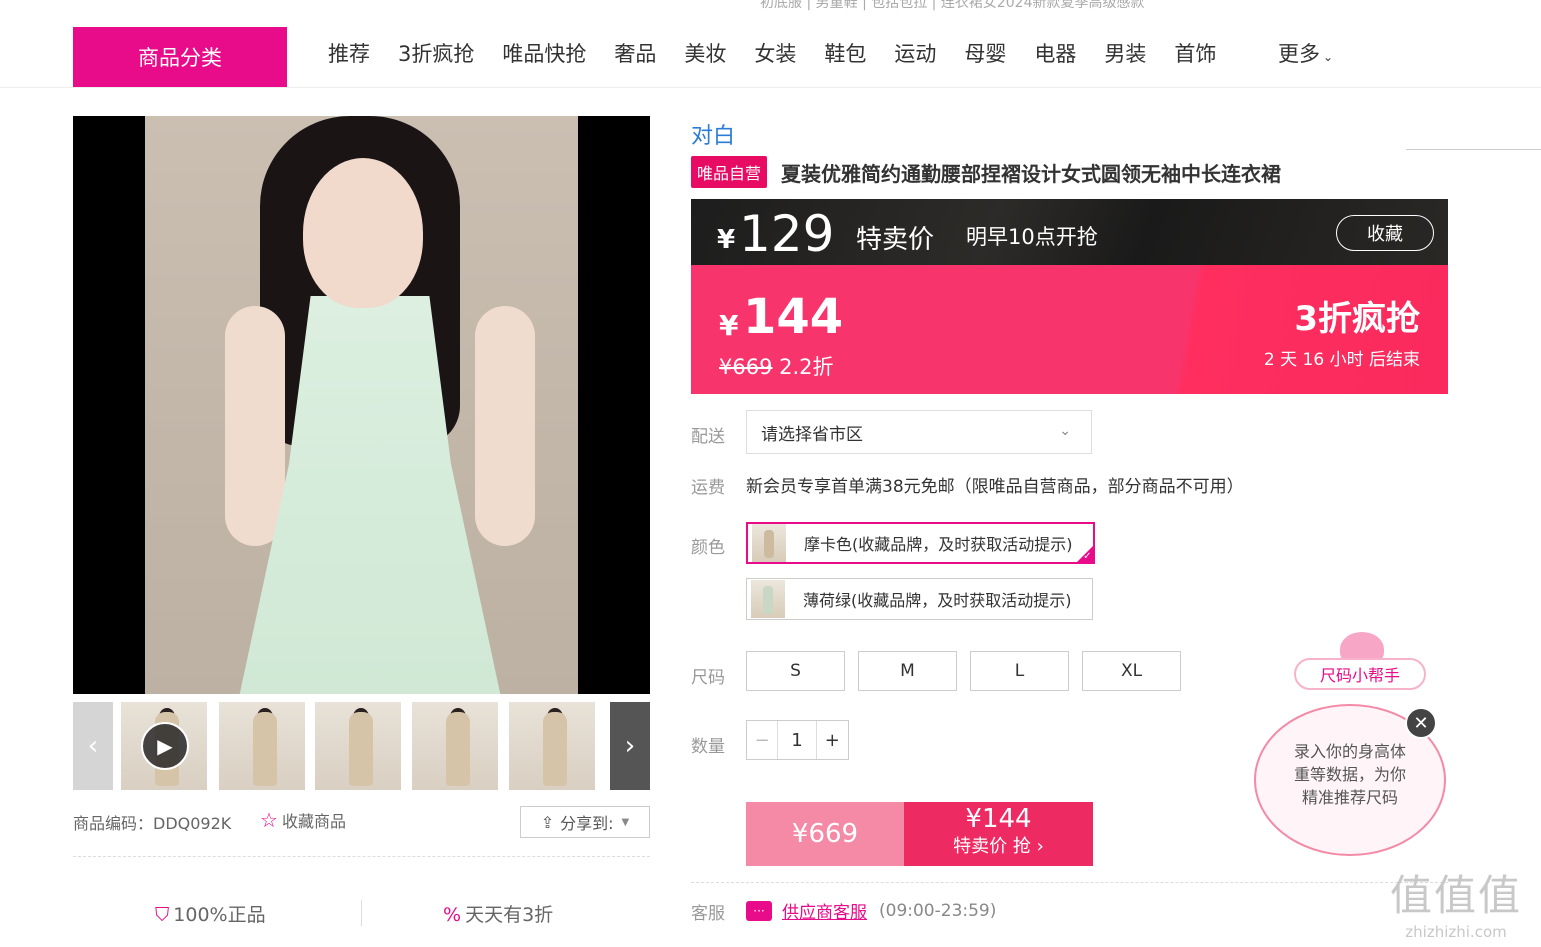  What do you see at coordinates (919, 432) in the screenshot?
I see `region-select: 请选择省市区 ⌄` at bounding box center [919, 432].